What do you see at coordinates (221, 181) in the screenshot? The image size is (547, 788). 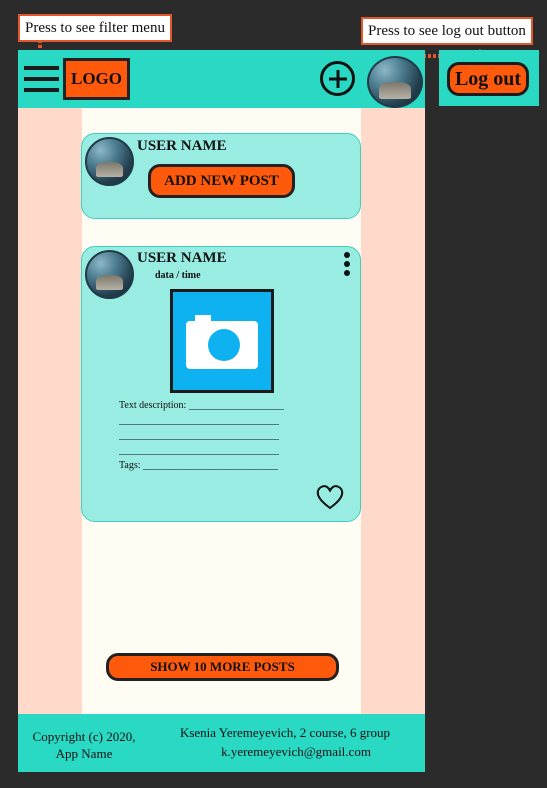 I see `add-new-post-button: ADD NEW POST` at bounding box center [221, 181].